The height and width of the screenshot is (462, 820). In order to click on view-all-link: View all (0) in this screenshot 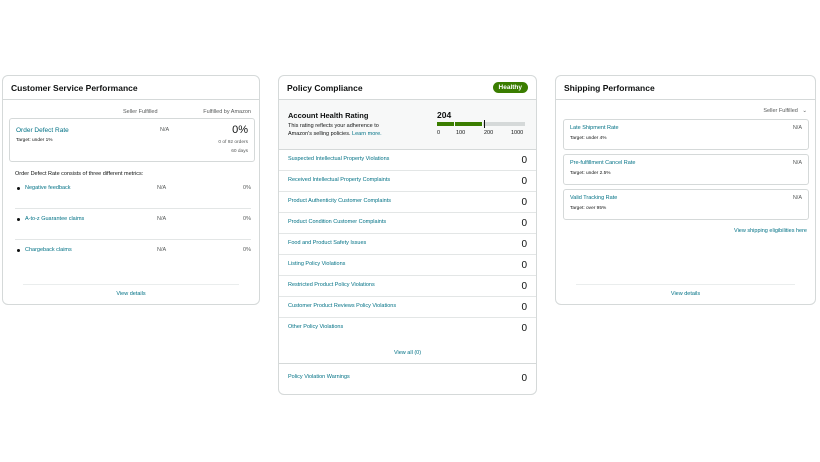, I will do `click(407, 353)`.